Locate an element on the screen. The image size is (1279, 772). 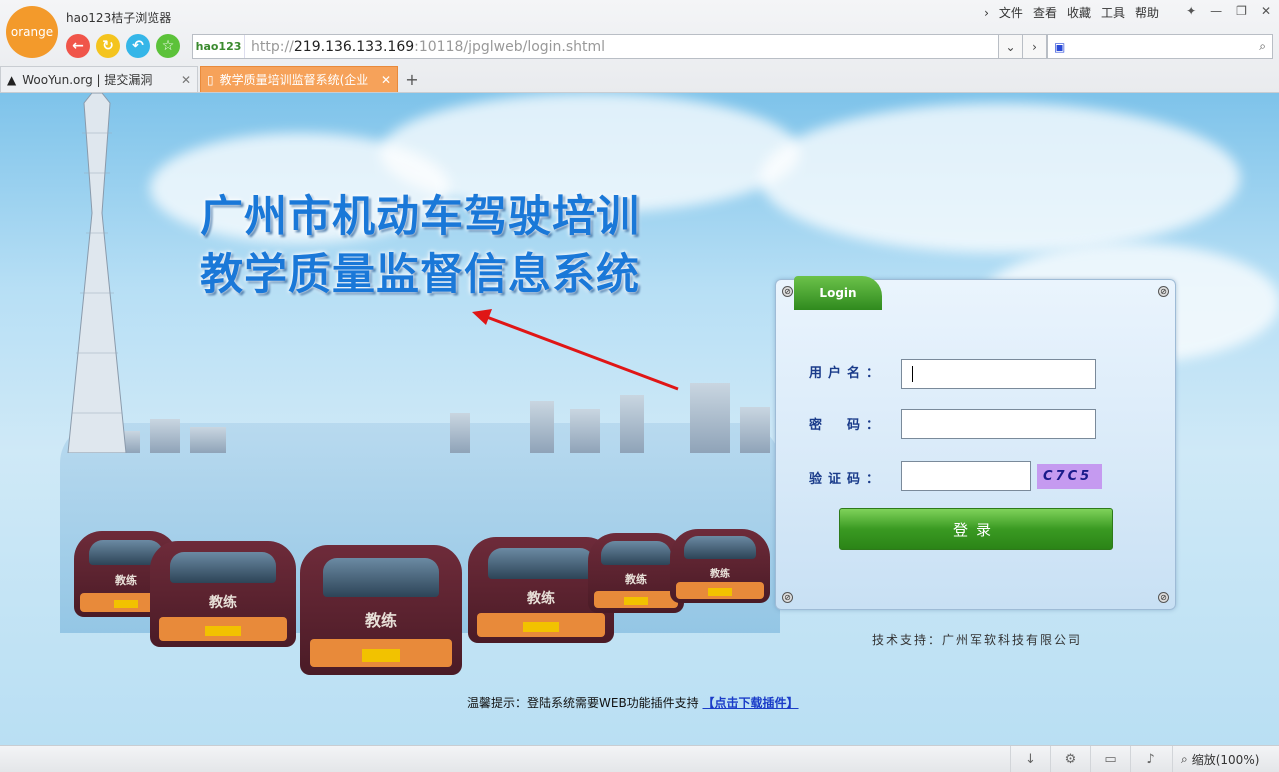
restore-icon: ❐ is located at coordinates (1241, 11).